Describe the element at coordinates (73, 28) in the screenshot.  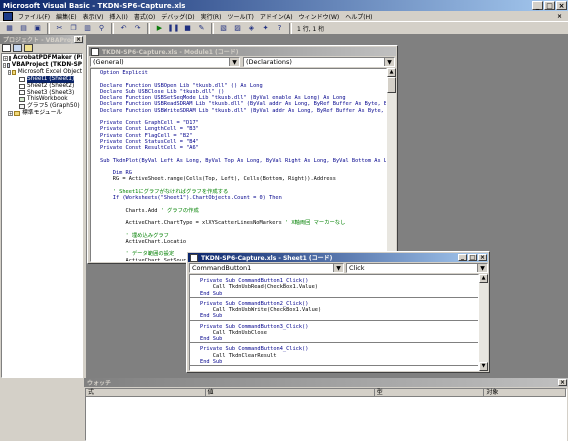
I see `copy-icon: ❐` at that location.